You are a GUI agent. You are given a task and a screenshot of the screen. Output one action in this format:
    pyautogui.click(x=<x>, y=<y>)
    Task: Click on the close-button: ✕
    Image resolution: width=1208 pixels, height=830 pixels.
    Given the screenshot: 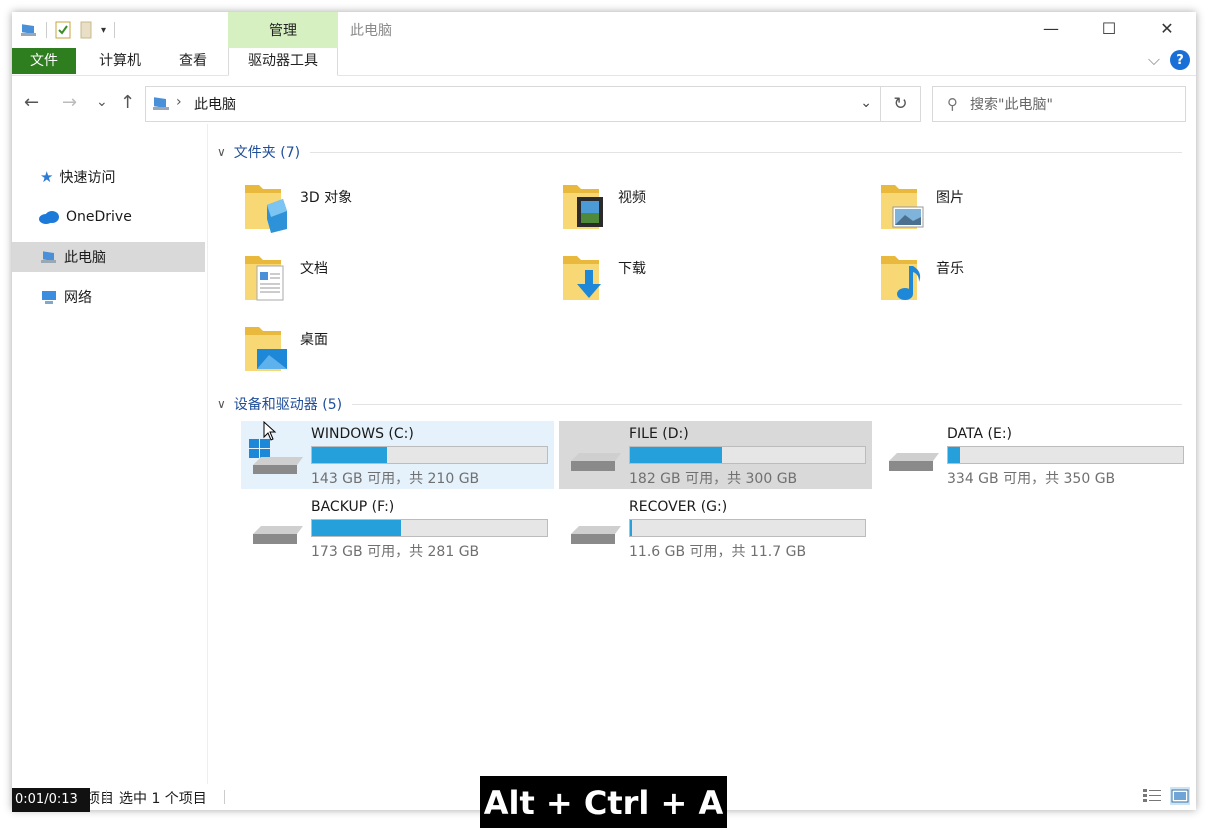 What is the action you would take?
    pyautogui.click(x=1167, y=28)
    